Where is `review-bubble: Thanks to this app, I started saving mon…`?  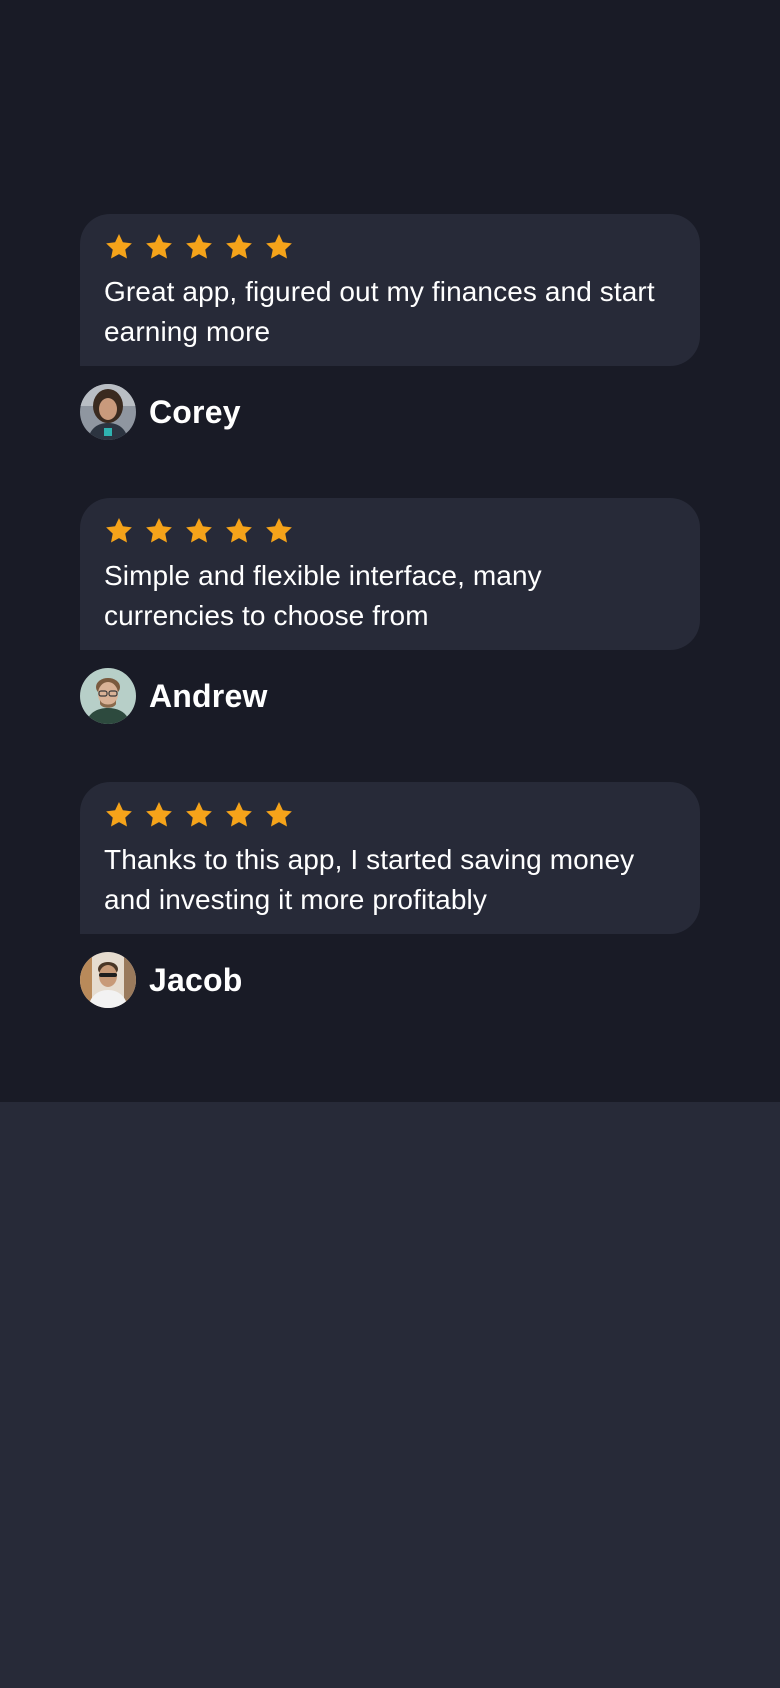 review-bubble: Thanks to this app, I started saving mon… is located at coordinates (390, 858).